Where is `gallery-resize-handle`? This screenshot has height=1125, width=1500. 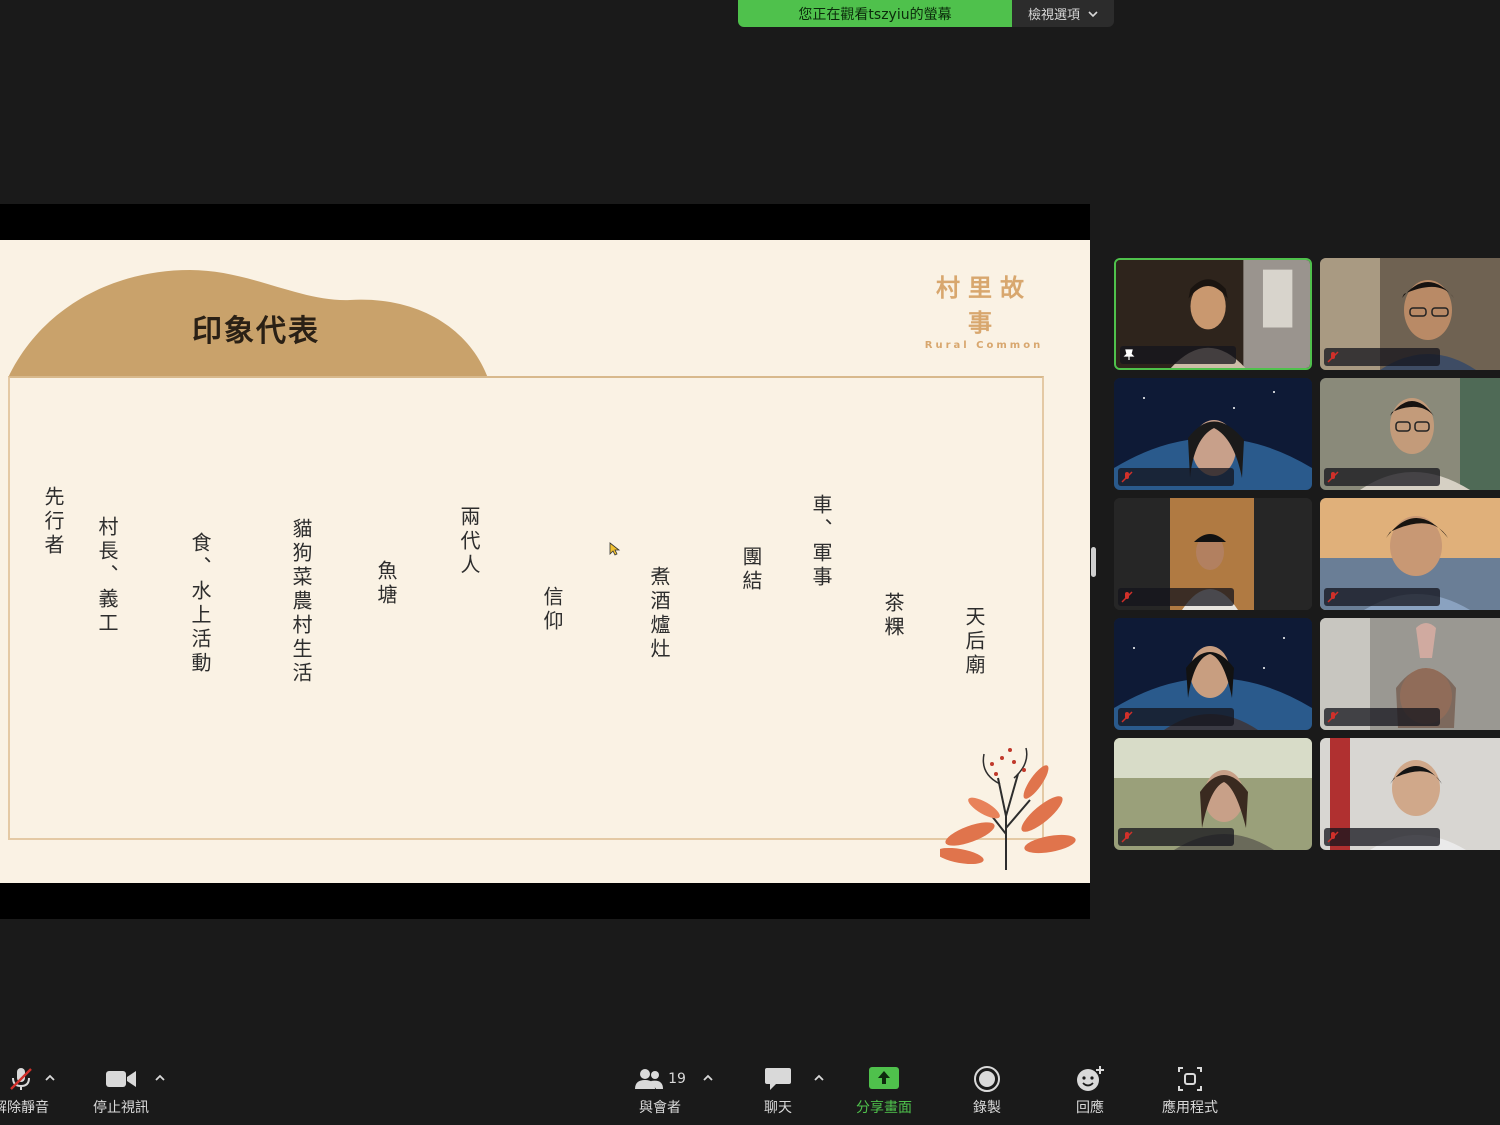 gallery-resize-handle is located at coordinates (1093, 562).